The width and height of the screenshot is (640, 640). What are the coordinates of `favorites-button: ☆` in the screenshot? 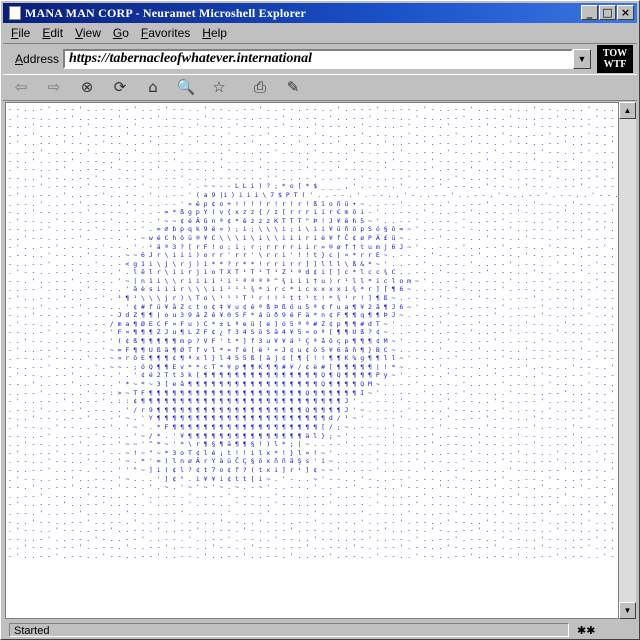 It's located at (219, 87).